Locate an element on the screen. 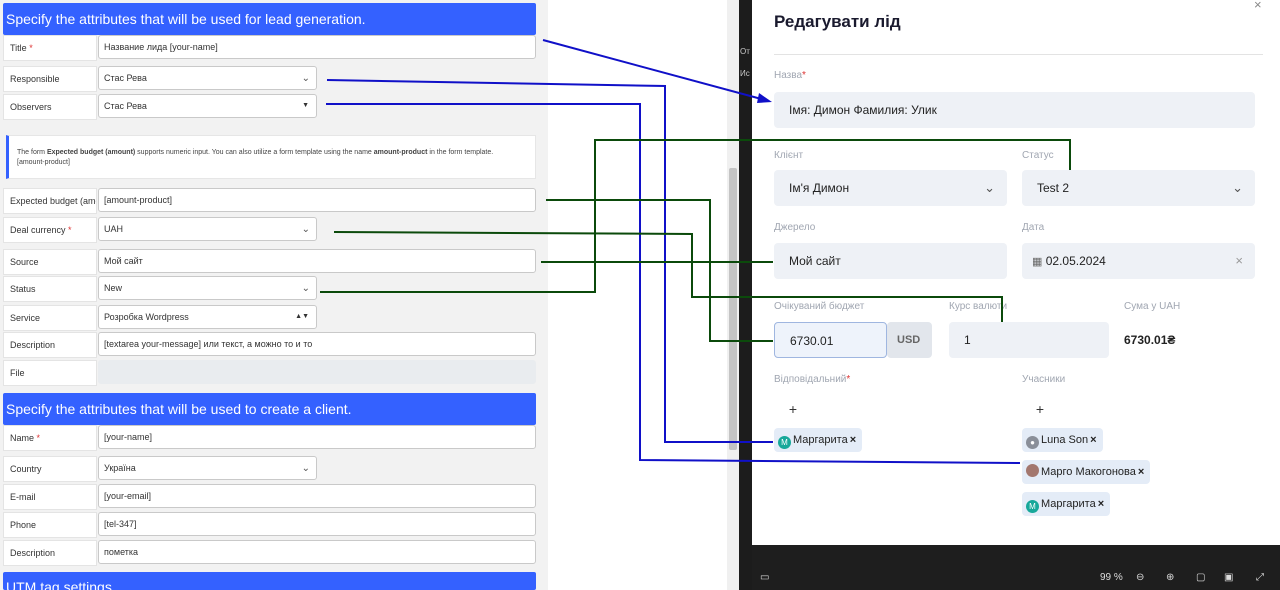 This screenshot has height=590, width=1280. close-icon: × is located at coordinates (1258, 6).